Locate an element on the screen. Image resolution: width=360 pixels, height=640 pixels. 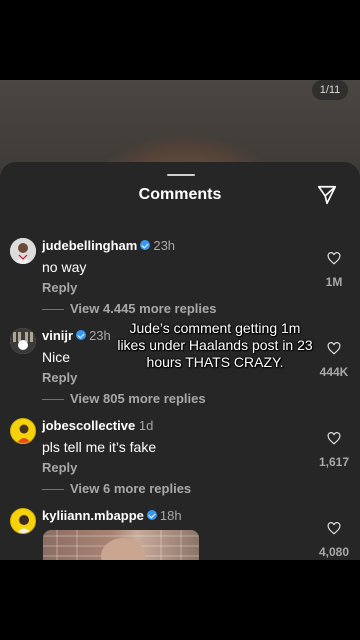
like-group: 1,617 is located at coordinates (334, 450).